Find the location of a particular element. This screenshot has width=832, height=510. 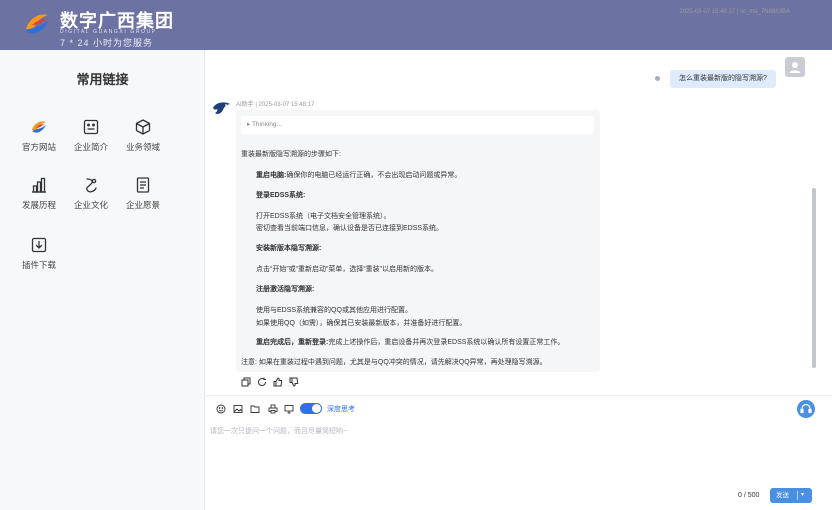

headset-icon is located at coordinates (806, 408).